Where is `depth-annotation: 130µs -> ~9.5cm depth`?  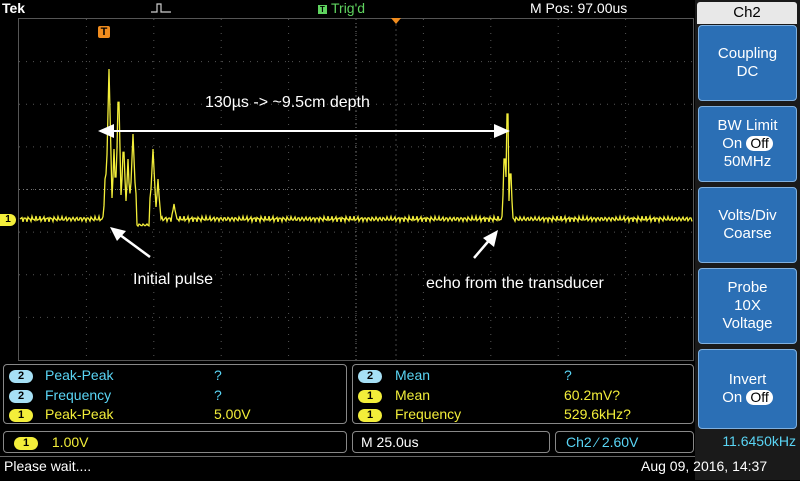 depth-annotation: 130µs -> ~9.5cm depth is located at coordinates (287, 102).